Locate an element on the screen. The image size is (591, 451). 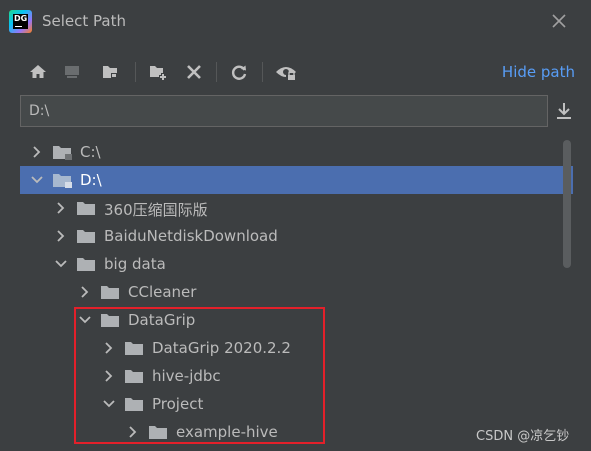
tree-row-label: Project is located at coordinates (178, 404).